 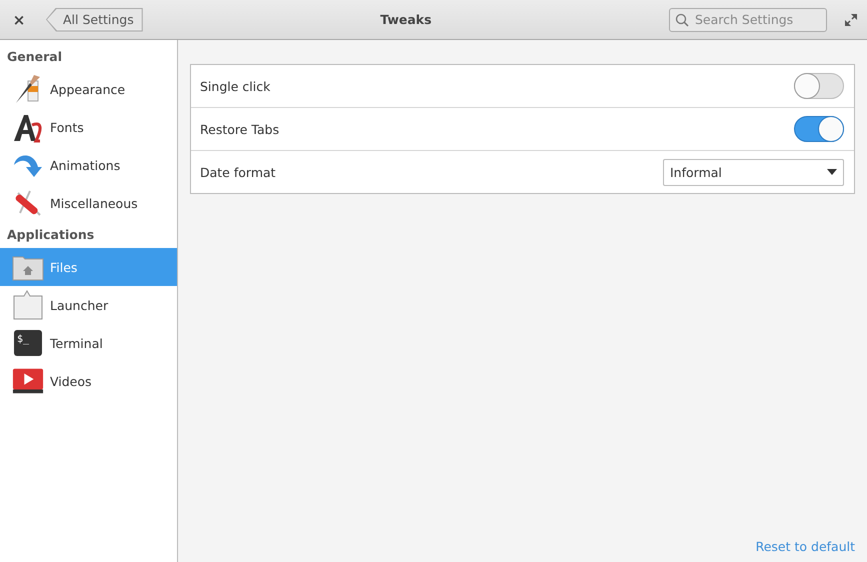 I want to click on sidebar-item: $_ Terminal, so click(x=88, y=343).